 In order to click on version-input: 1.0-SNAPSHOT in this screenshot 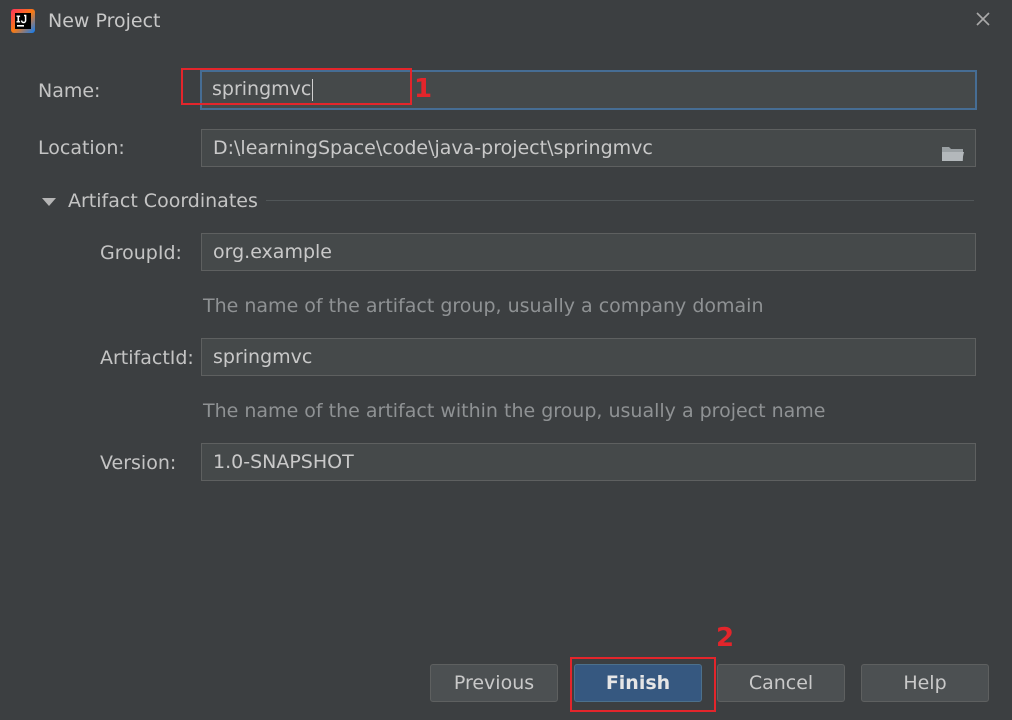, I will do `click(588, 462)`.